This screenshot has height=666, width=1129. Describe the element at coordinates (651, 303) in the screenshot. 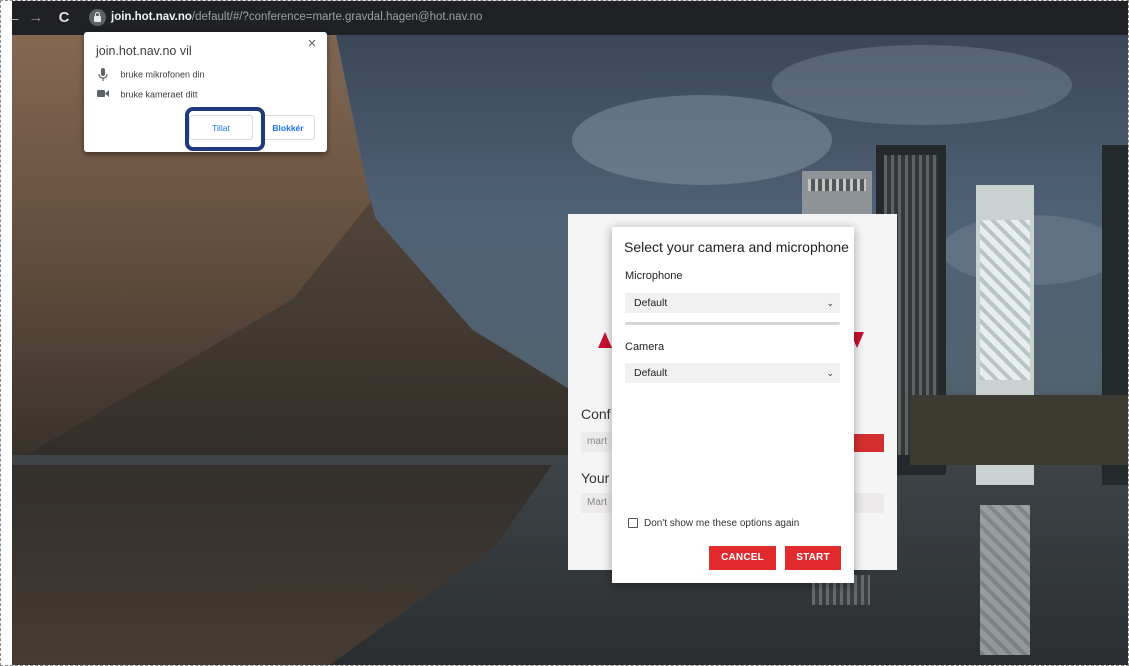

I see `microphone-select-value: Default` at that location.